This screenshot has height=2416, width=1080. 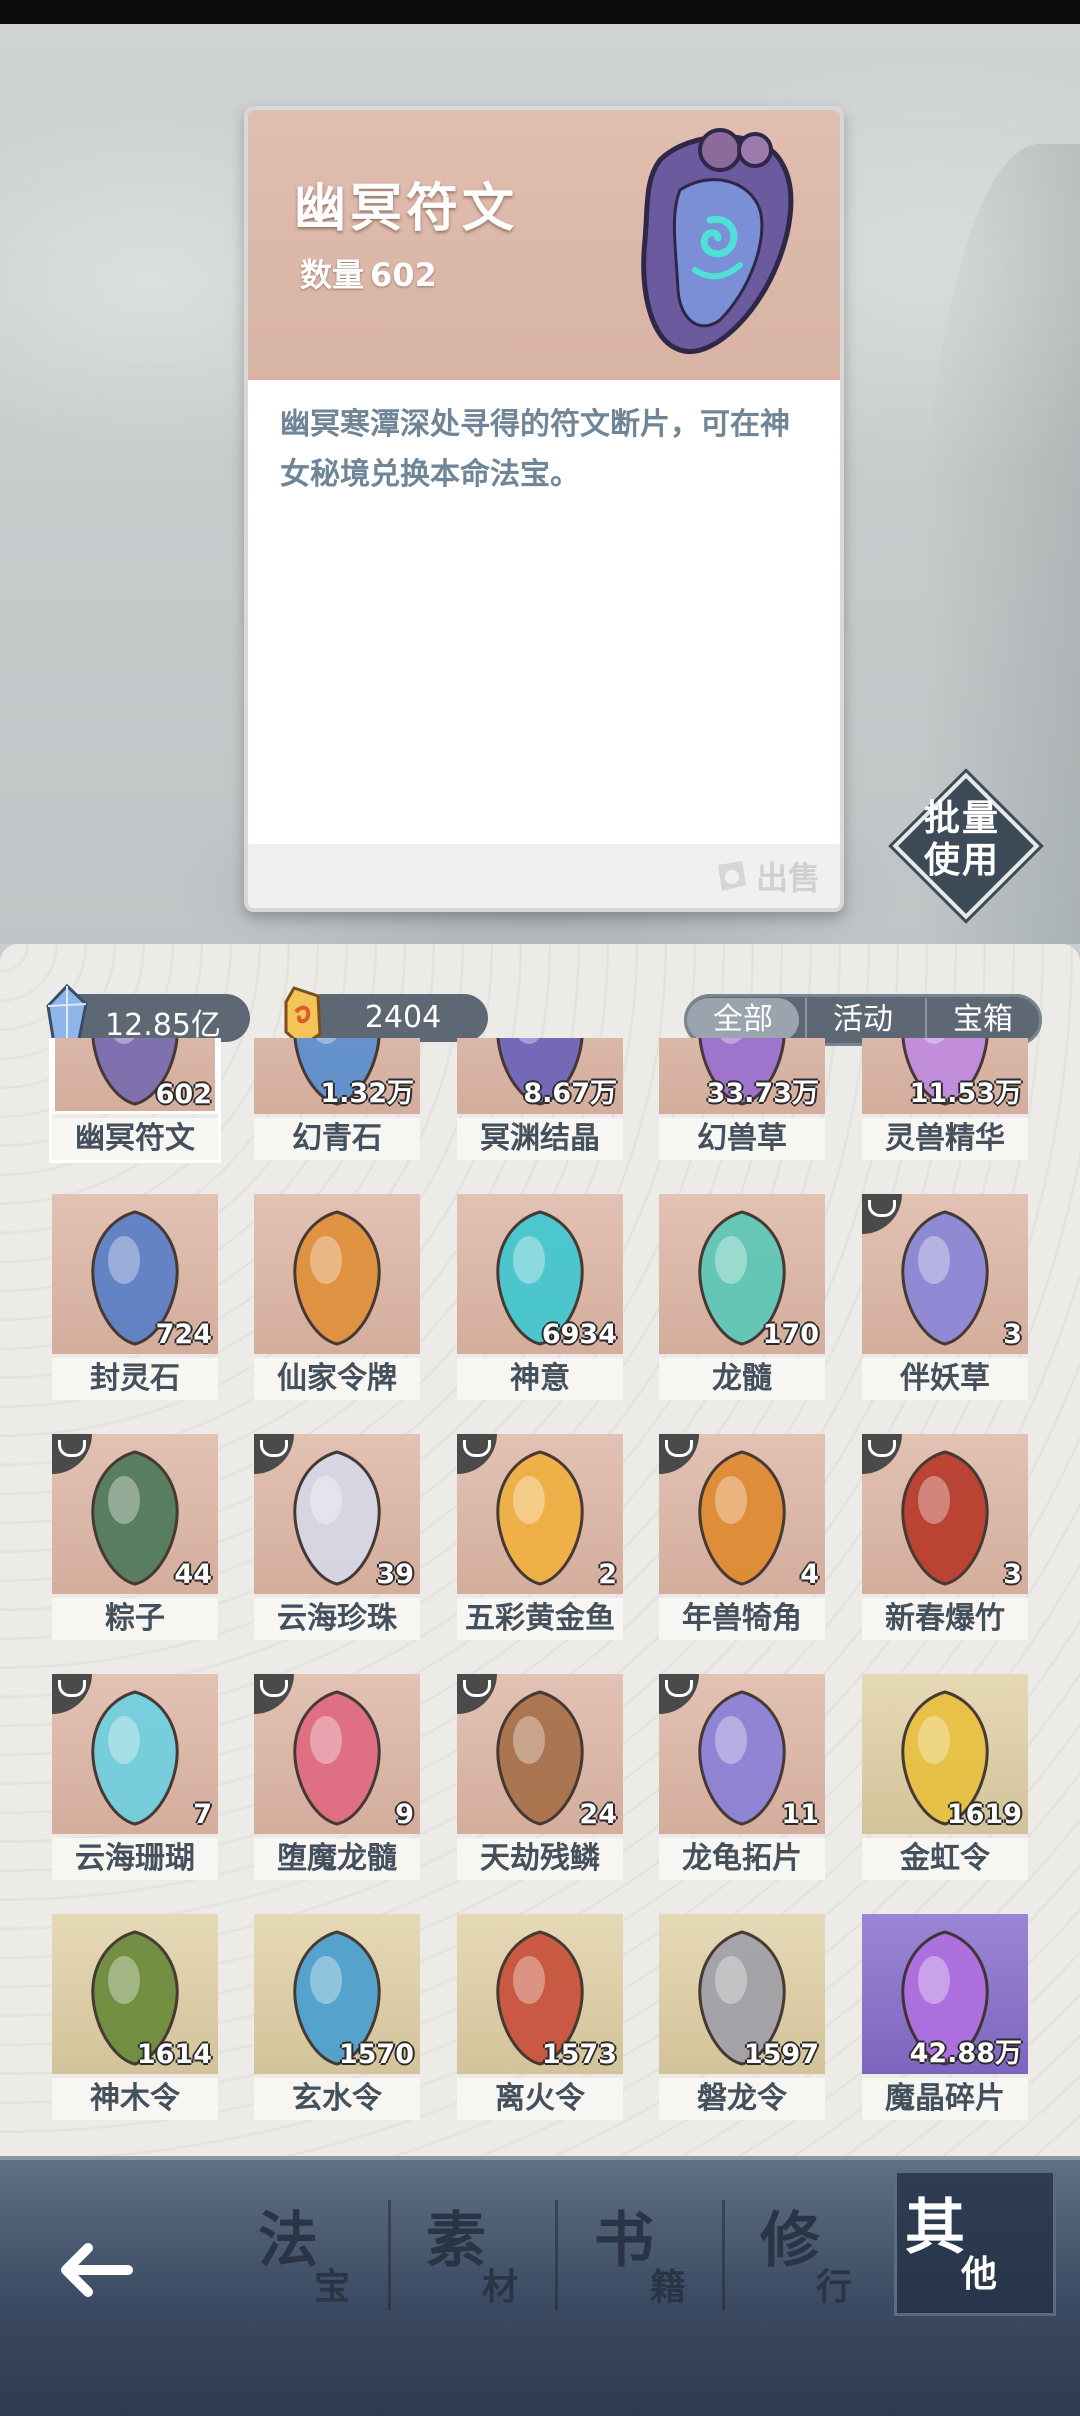 What do you see at coordinates (982, 1020) in the screenshot?
I see `tab-chest: 宝箱` at bounding box center [982, 1020].